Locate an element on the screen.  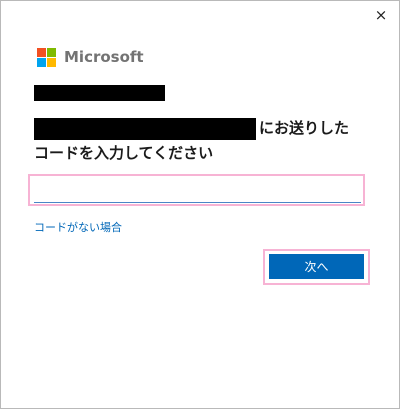
microsoft-brand: Microsoft is located at coordinates (90, 57).